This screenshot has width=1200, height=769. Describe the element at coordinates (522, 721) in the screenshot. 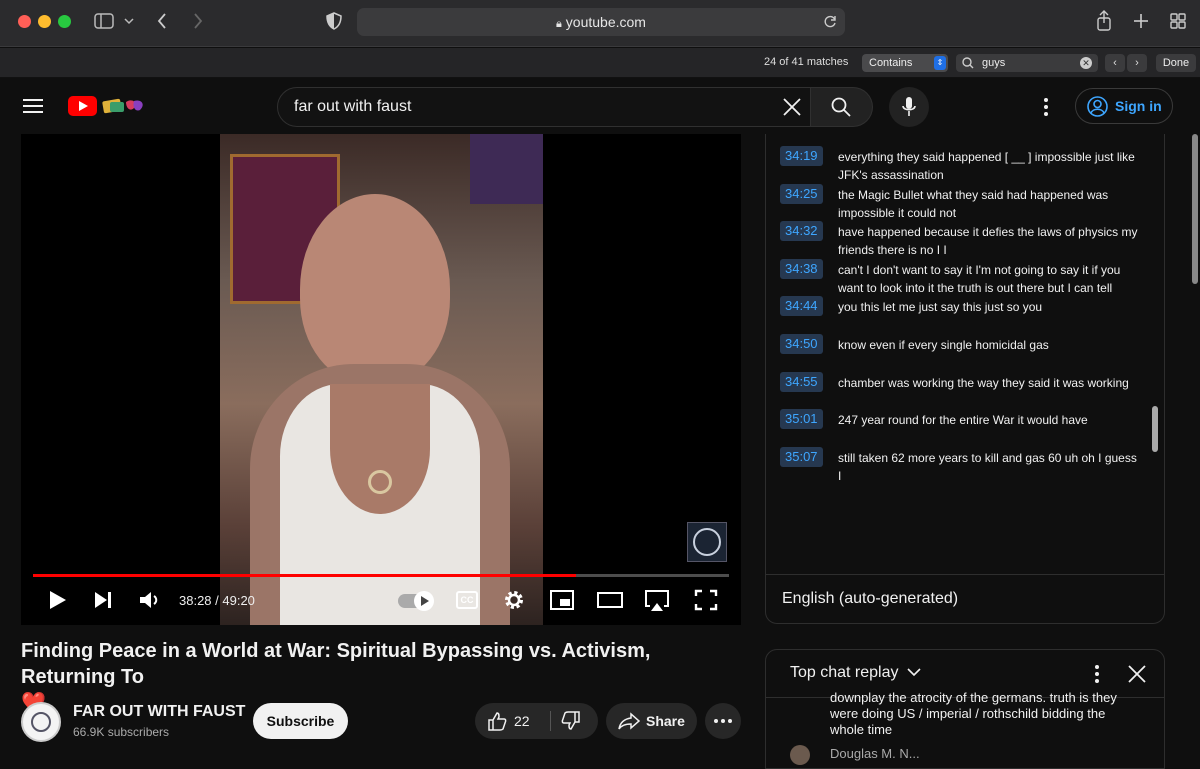

I see `like-count: 22` at that location.